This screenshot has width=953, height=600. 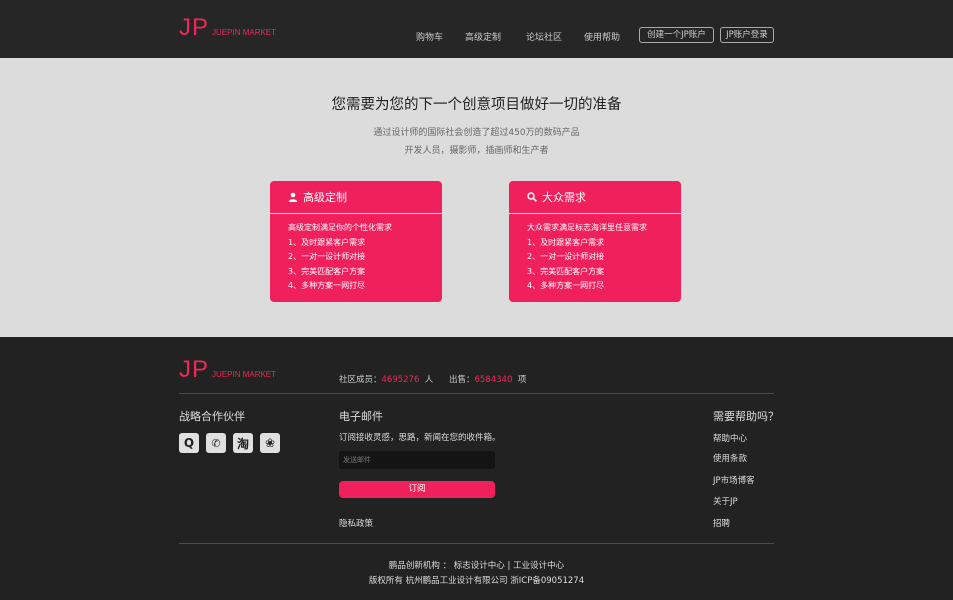 What do you see at coordinates (476, 151) in the screenshot?
I see `hero-subtitle-2: 开发人员，摄影师，插画师和生产者` at bounding box center [476, 151].